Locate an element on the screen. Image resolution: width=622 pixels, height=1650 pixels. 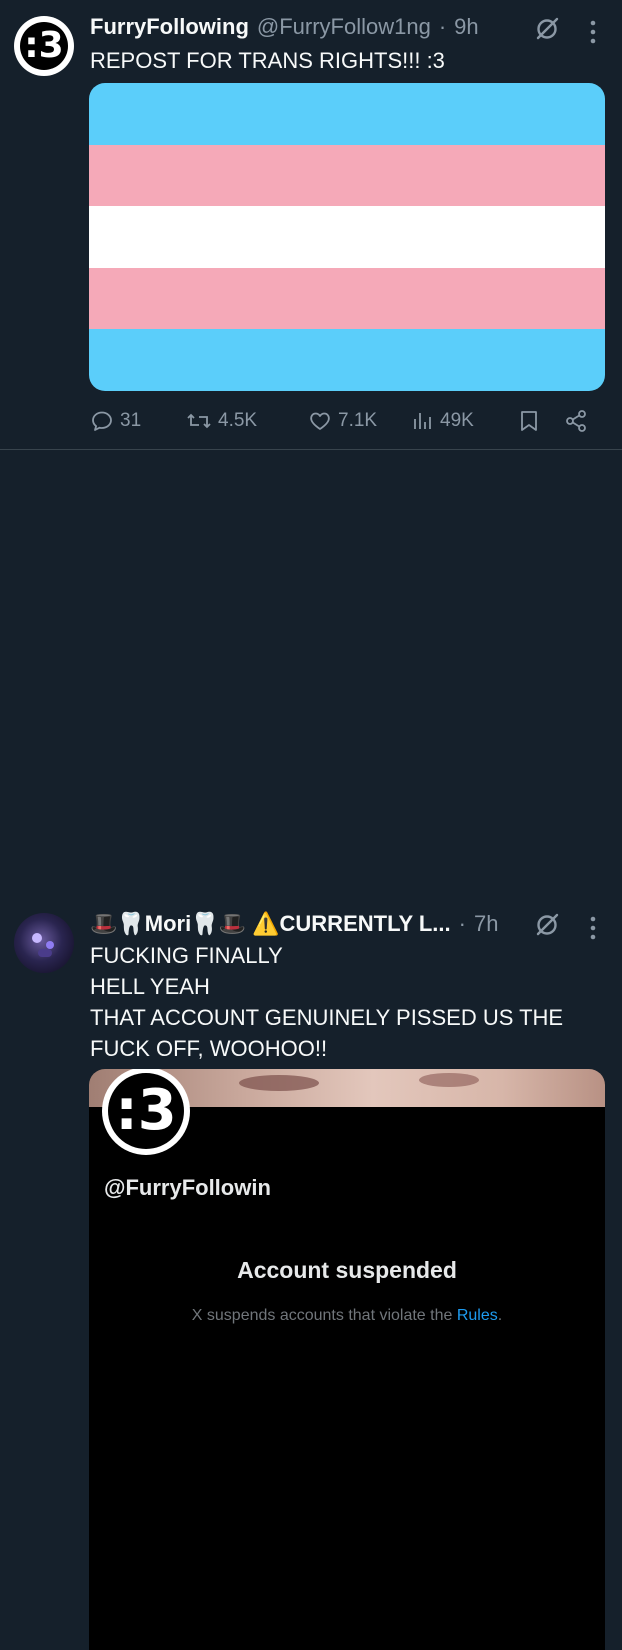
views-icon is located at coordinates (422, 421).